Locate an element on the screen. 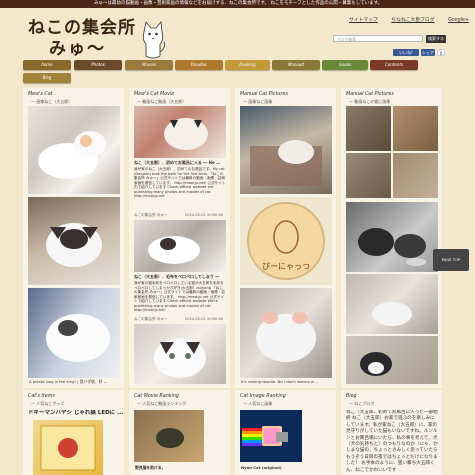 This screenshot has width=475, height=475. section-cat-movie-ranking: Cat Movie Ranking — 人気ねこ動画ランキング 野良猫を助ける。 is located at coordinates (179, 432).